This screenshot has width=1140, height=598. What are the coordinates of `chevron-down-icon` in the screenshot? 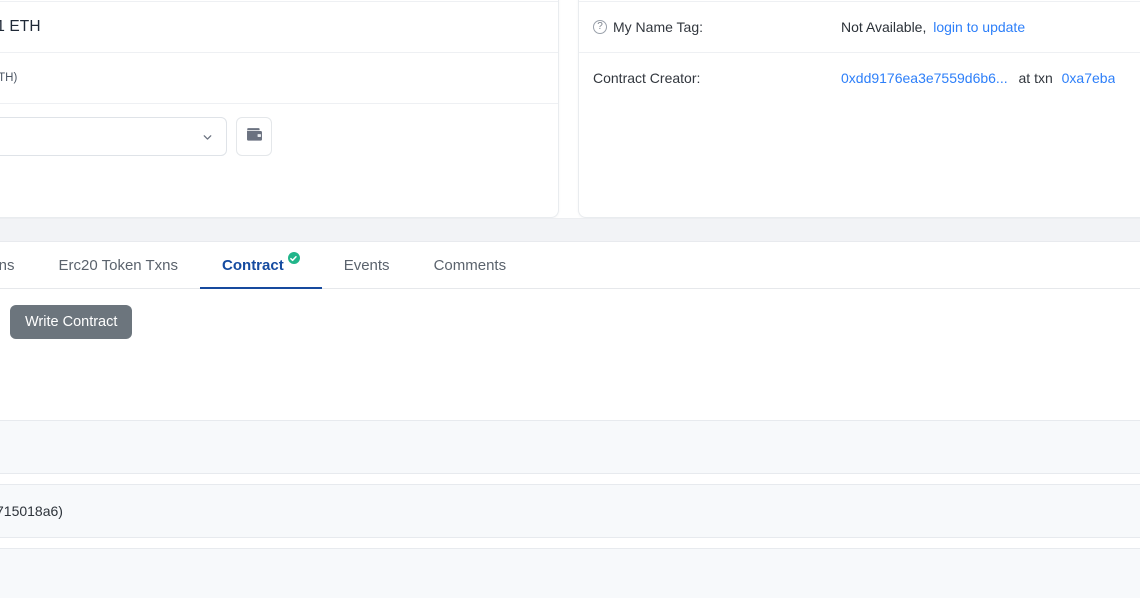 It's located at (207, 136).